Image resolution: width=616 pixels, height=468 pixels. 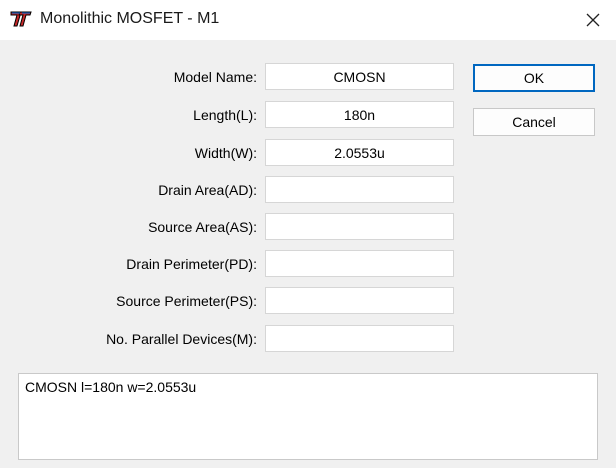 What do you see at coordinates (191, 264) in the screenshot?
I see `drain-perimeter-label: Drain Perimeter(PD):` at bounding box center [191, 264].